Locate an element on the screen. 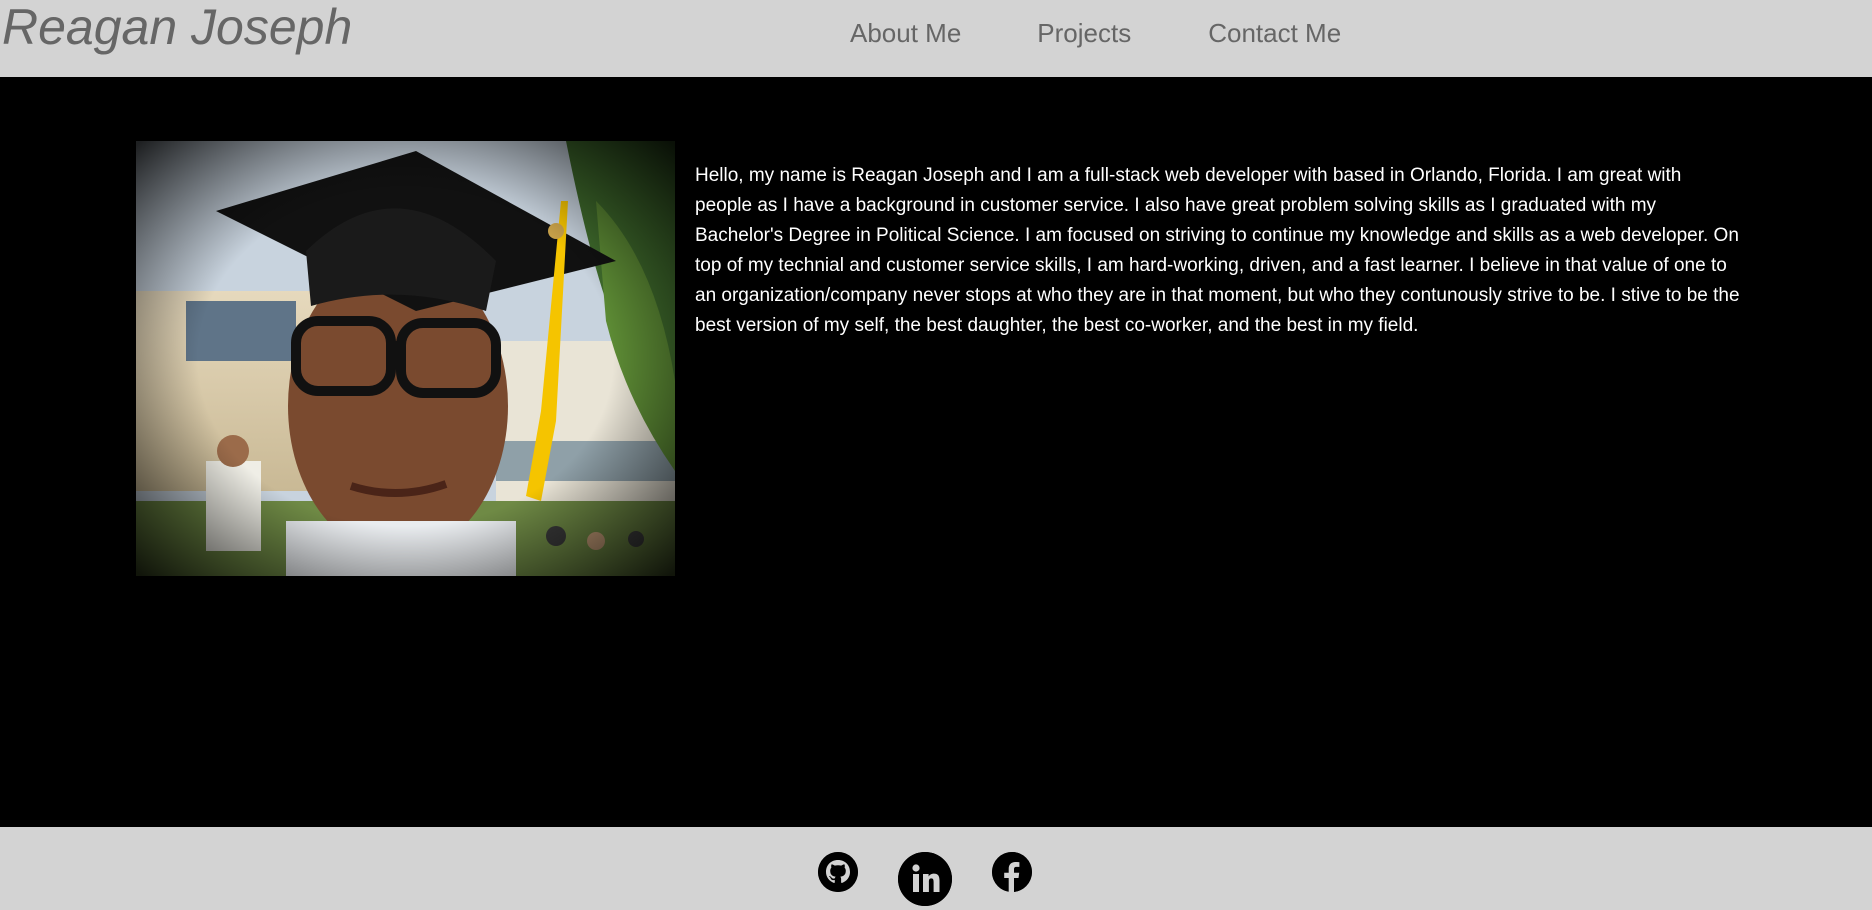  profile-photo is located at coordinates (405, 358).